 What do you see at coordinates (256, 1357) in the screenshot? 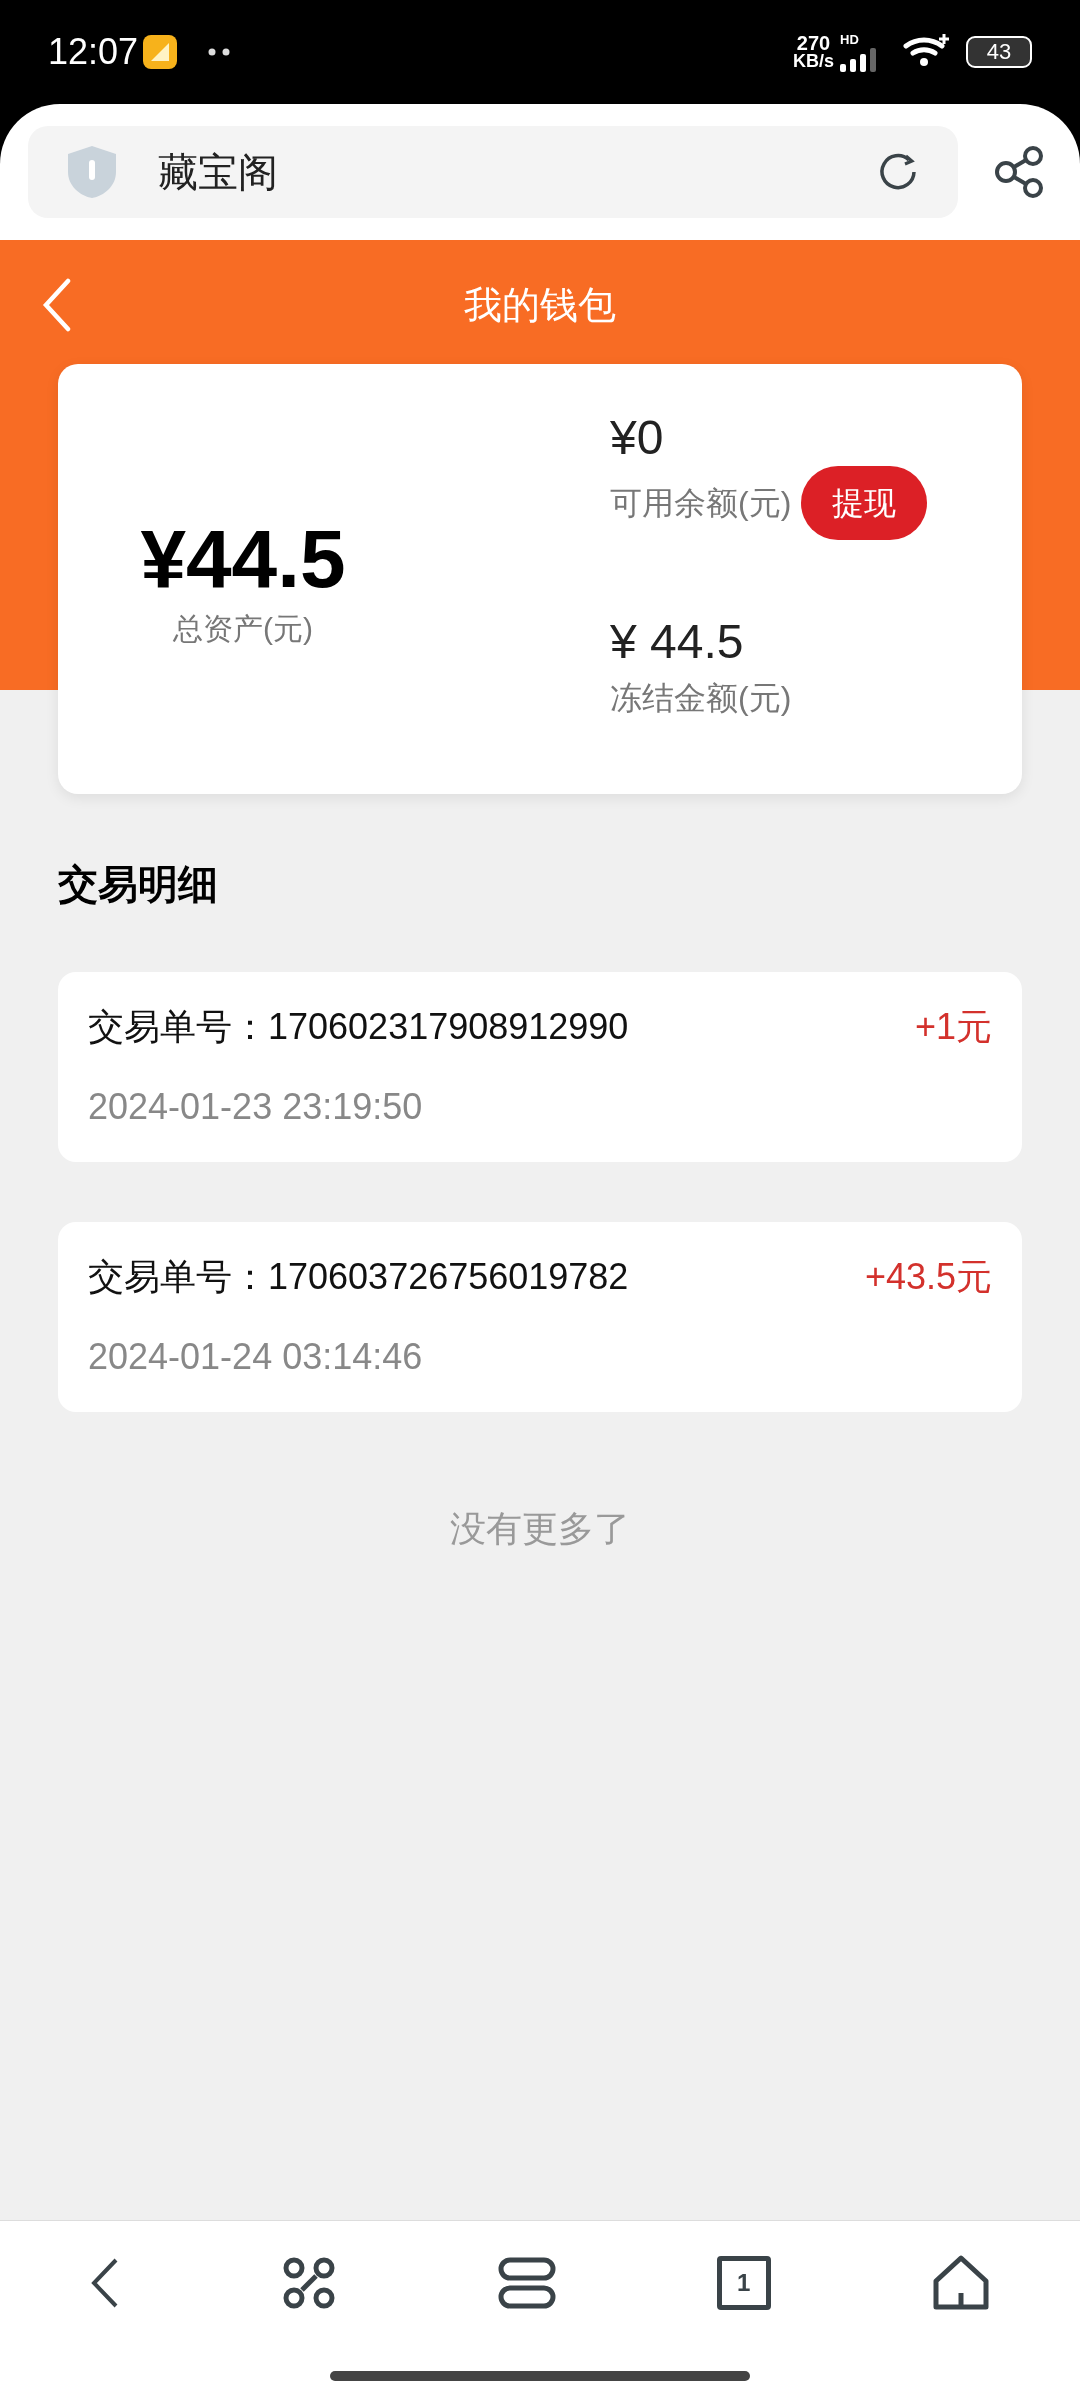
I see `transaction-time: 2024-01-24 03:14:46` at bounding box center [256, 1357].